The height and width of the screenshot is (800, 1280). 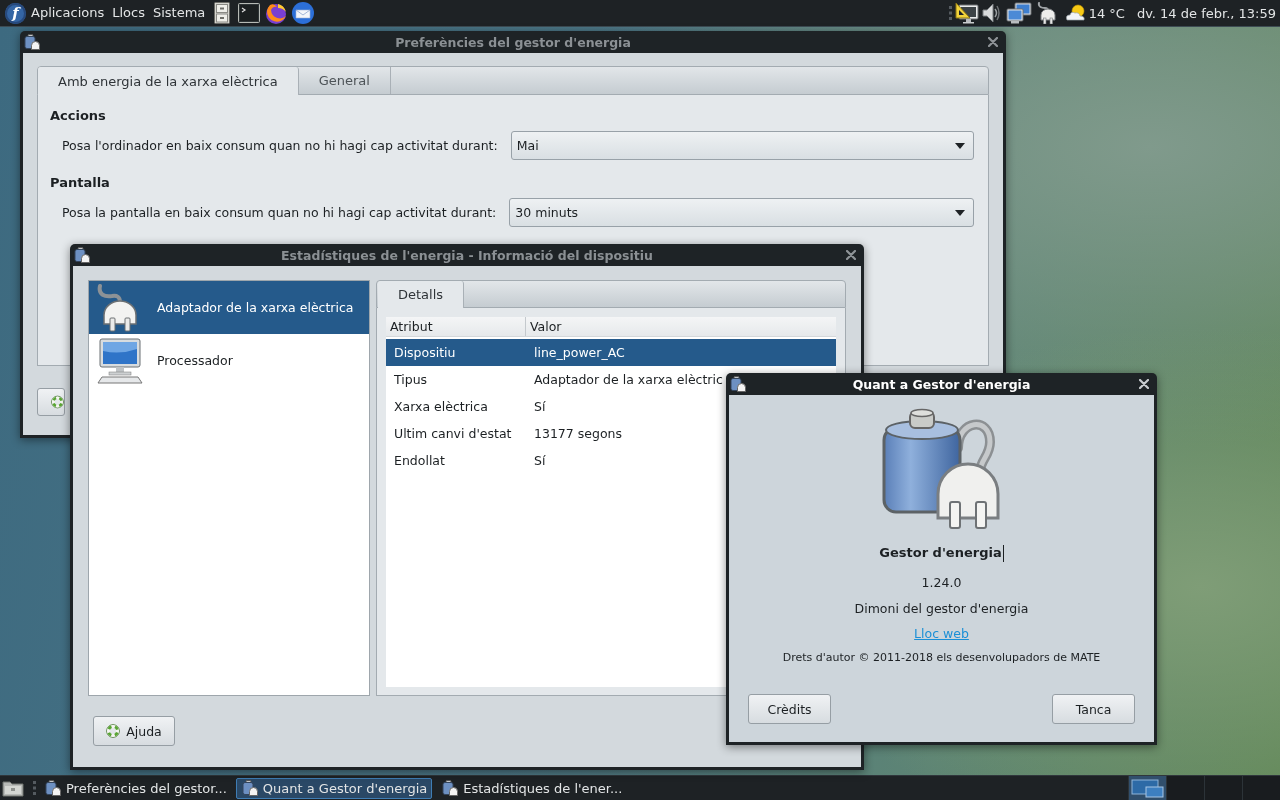 I want to click on setting-label: Posa la pantalla en baix consum quan no hi hagi cap activitat durant:, so click(x=279, y=212).